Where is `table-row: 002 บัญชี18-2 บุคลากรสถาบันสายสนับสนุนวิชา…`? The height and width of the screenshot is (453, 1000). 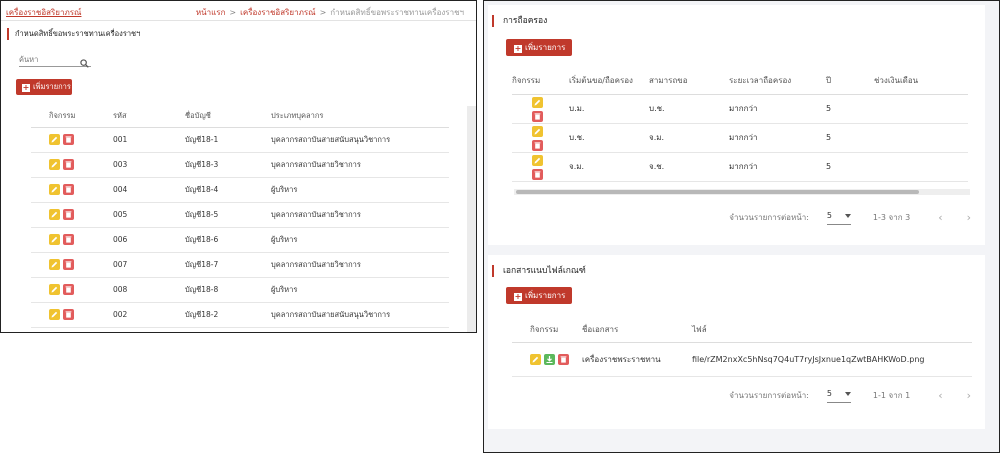
table-row: 002 บัญชี18-2 บุคลากรสถาบันสายสนับสนุนวิชา… is located at coordinates (240, 315).